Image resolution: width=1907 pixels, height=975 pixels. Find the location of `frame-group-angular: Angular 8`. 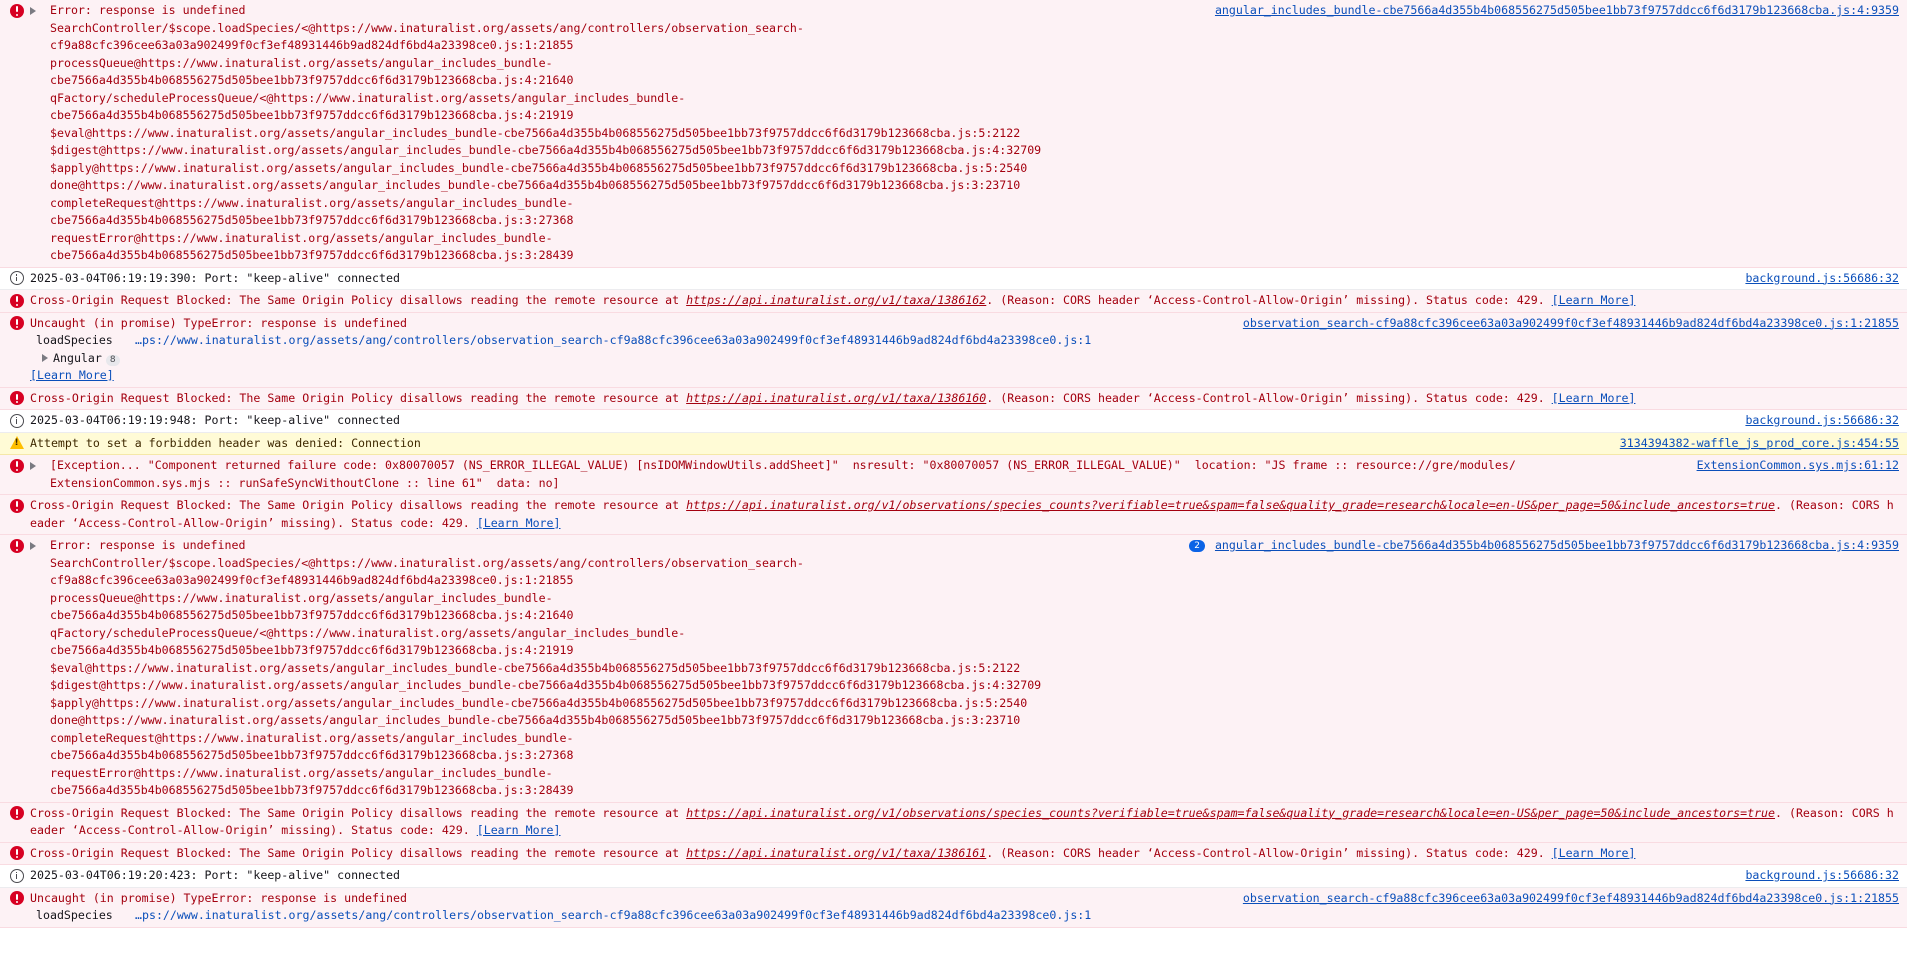

frame-group-angular: Angular 8 is located at coordinates (629, 359).